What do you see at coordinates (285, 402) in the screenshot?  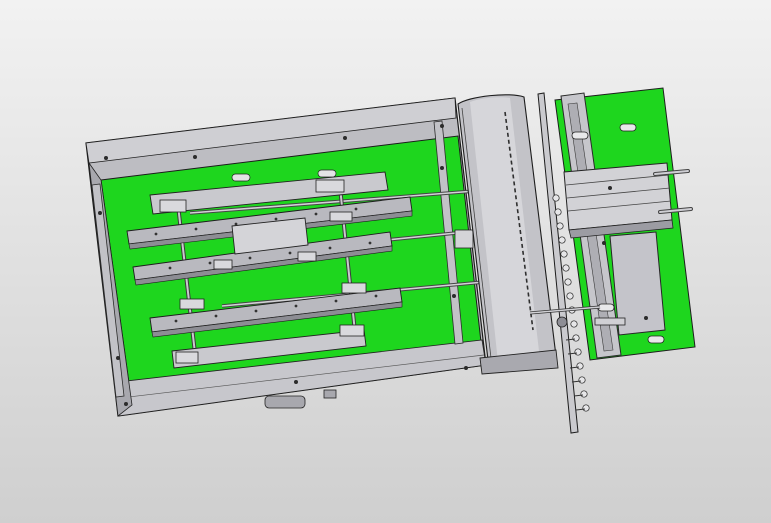 I see `bottom-cylinder` at bounding box center [285, 402].